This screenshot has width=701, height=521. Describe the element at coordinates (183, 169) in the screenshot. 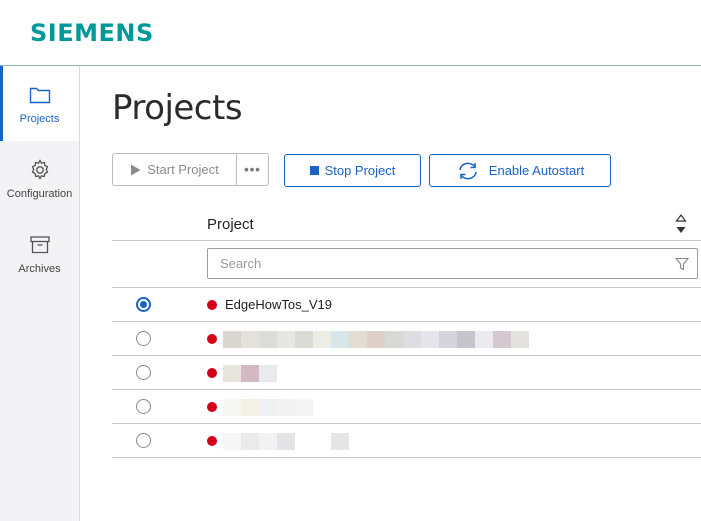

I see `start-project-label: Start Project` at that location.